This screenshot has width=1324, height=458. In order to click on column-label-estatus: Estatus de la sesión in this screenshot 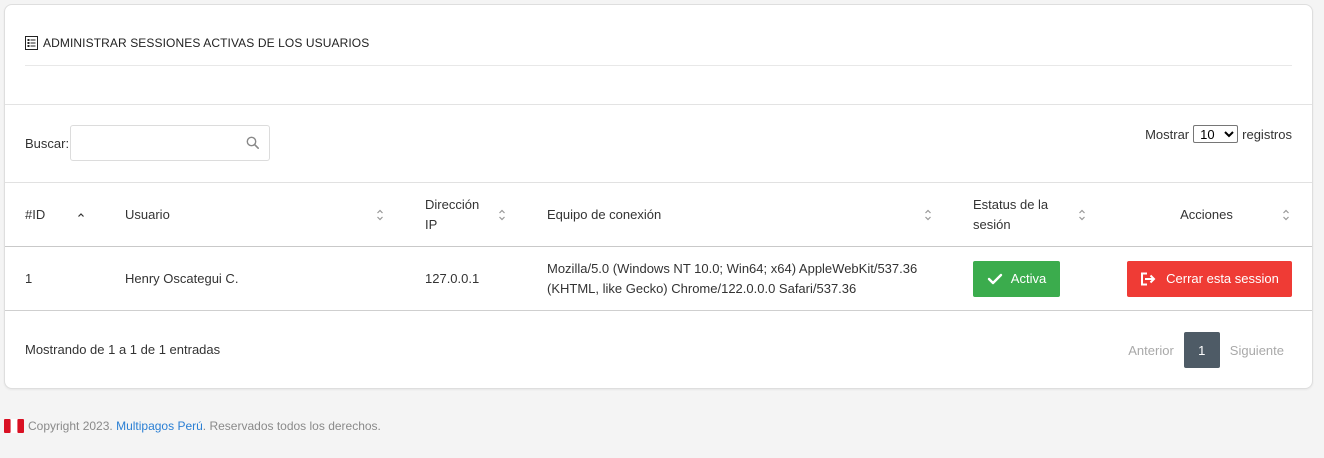, I will do `click(1011, 214)`.